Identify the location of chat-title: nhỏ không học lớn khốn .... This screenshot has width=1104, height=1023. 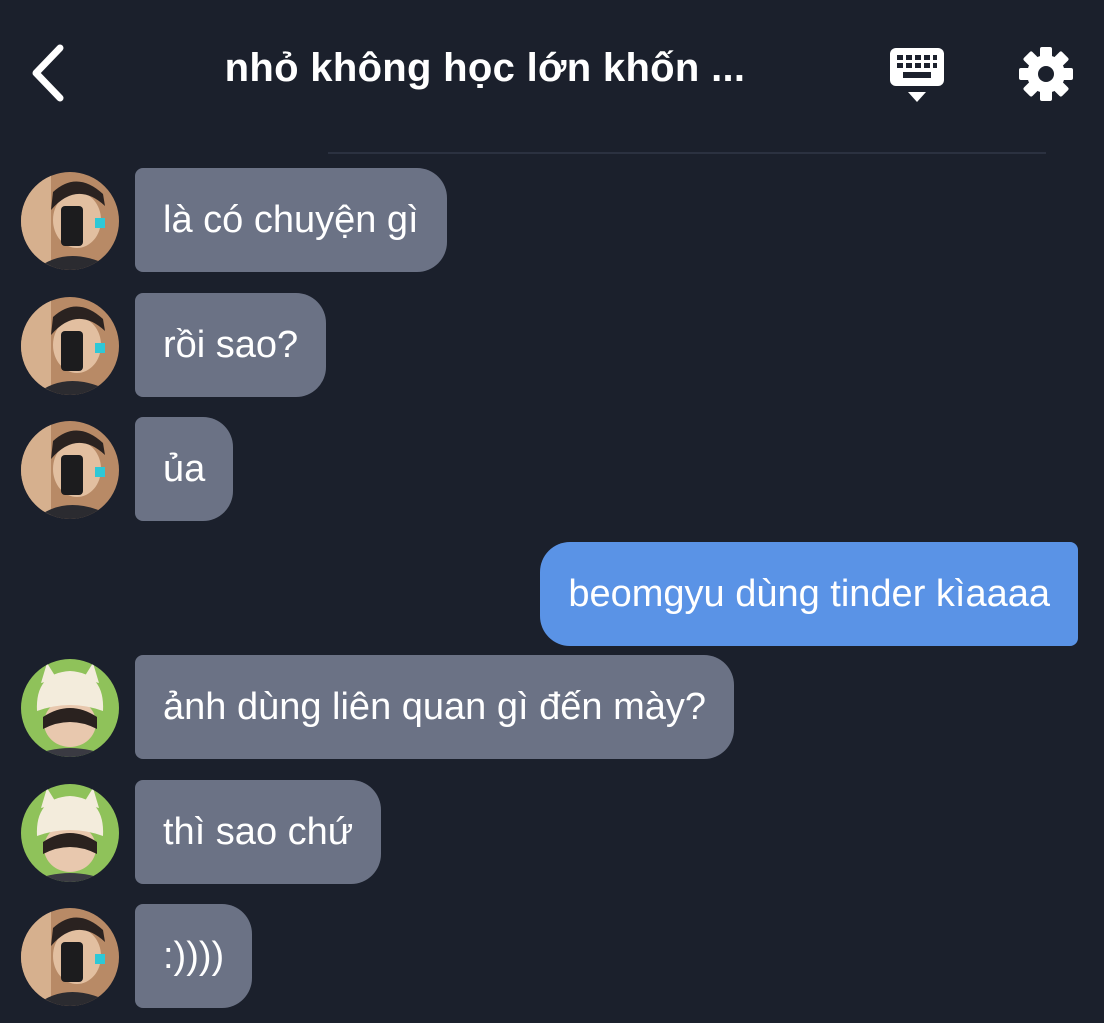
(485, 68).